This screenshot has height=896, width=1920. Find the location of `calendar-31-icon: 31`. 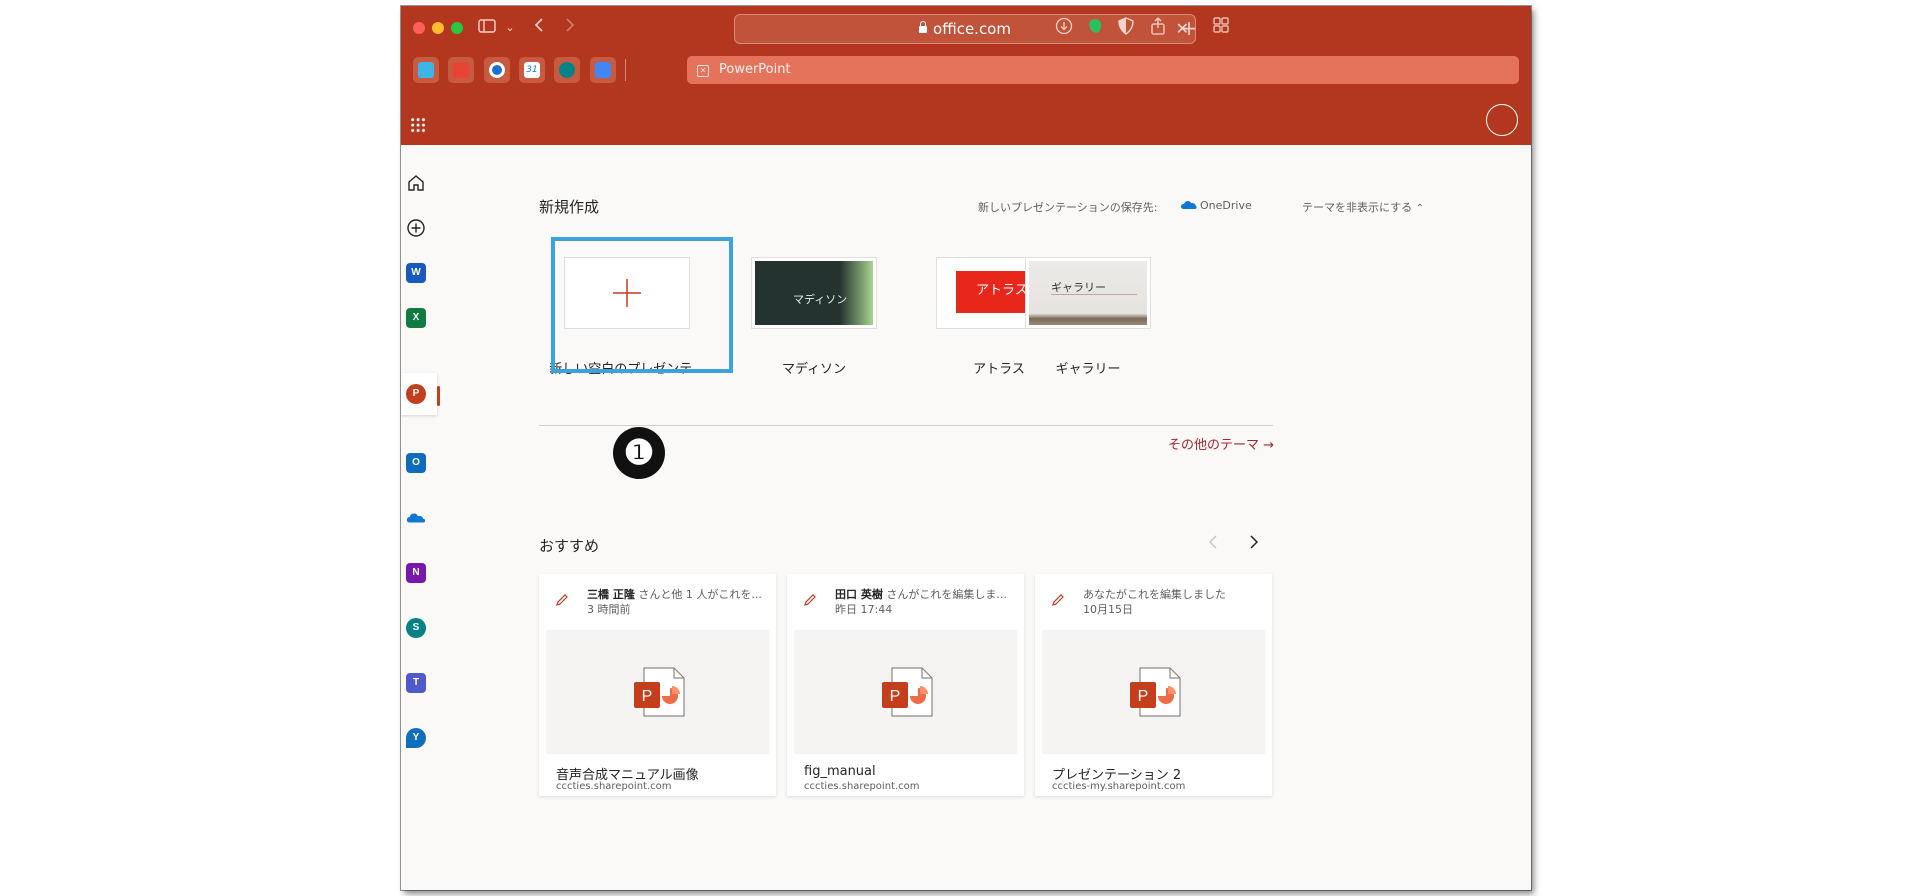

calendar-31-icon: 31 is located at coordinates (532, 70).